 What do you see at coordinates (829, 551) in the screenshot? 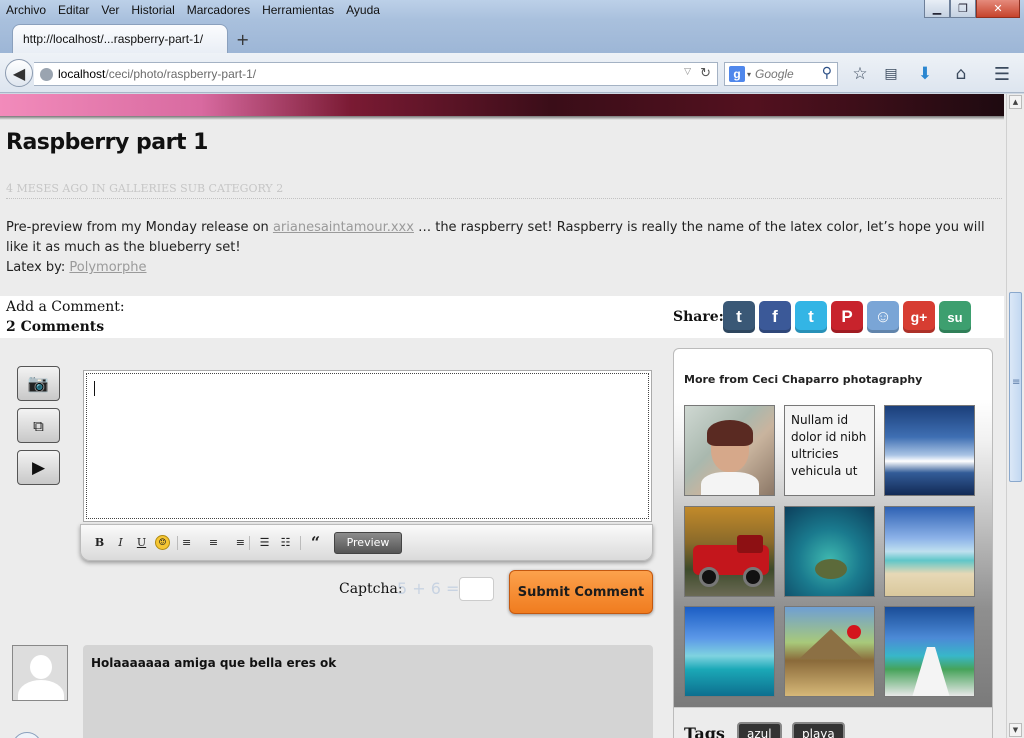
I see `gallery-thumb-turtle` at bounding box center [829, 551].